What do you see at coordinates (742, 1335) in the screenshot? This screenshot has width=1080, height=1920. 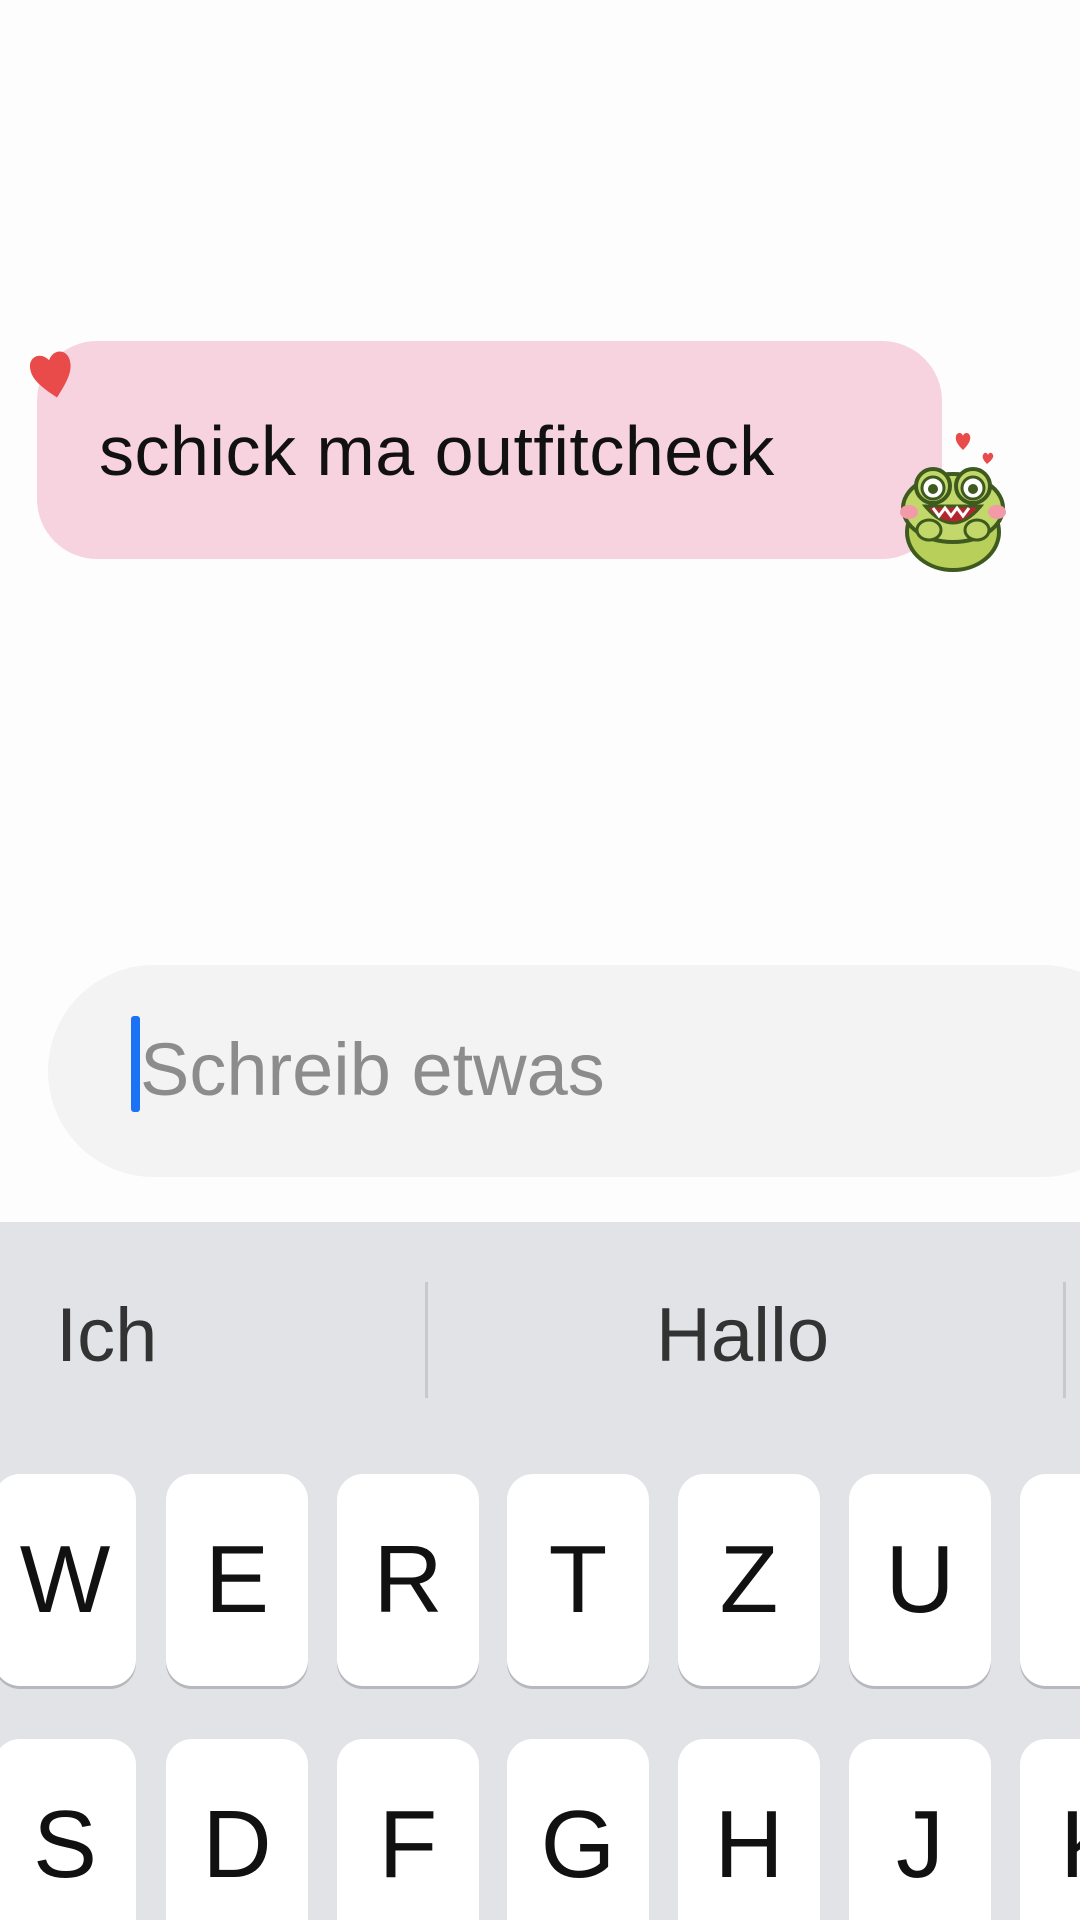 I see `suggestion-item: Hallo` at bounding box center [742, 1335].